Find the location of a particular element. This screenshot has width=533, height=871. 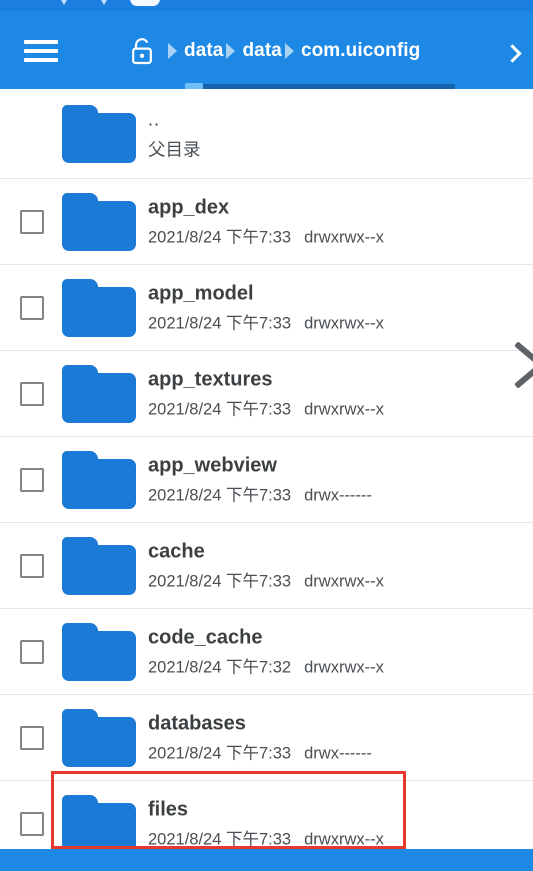

table-row: app_dex 2021/8/24 下午7:33 drwxrwx--x is located at coordinates (266, 222).